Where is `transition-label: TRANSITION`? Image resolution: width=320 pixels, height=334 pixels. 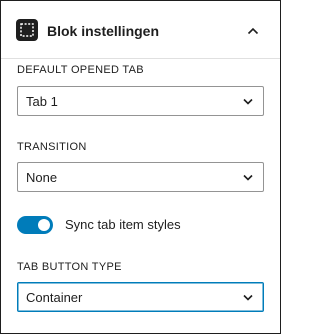
transition-label: TRANSITION is located at coordinates (52, 147).